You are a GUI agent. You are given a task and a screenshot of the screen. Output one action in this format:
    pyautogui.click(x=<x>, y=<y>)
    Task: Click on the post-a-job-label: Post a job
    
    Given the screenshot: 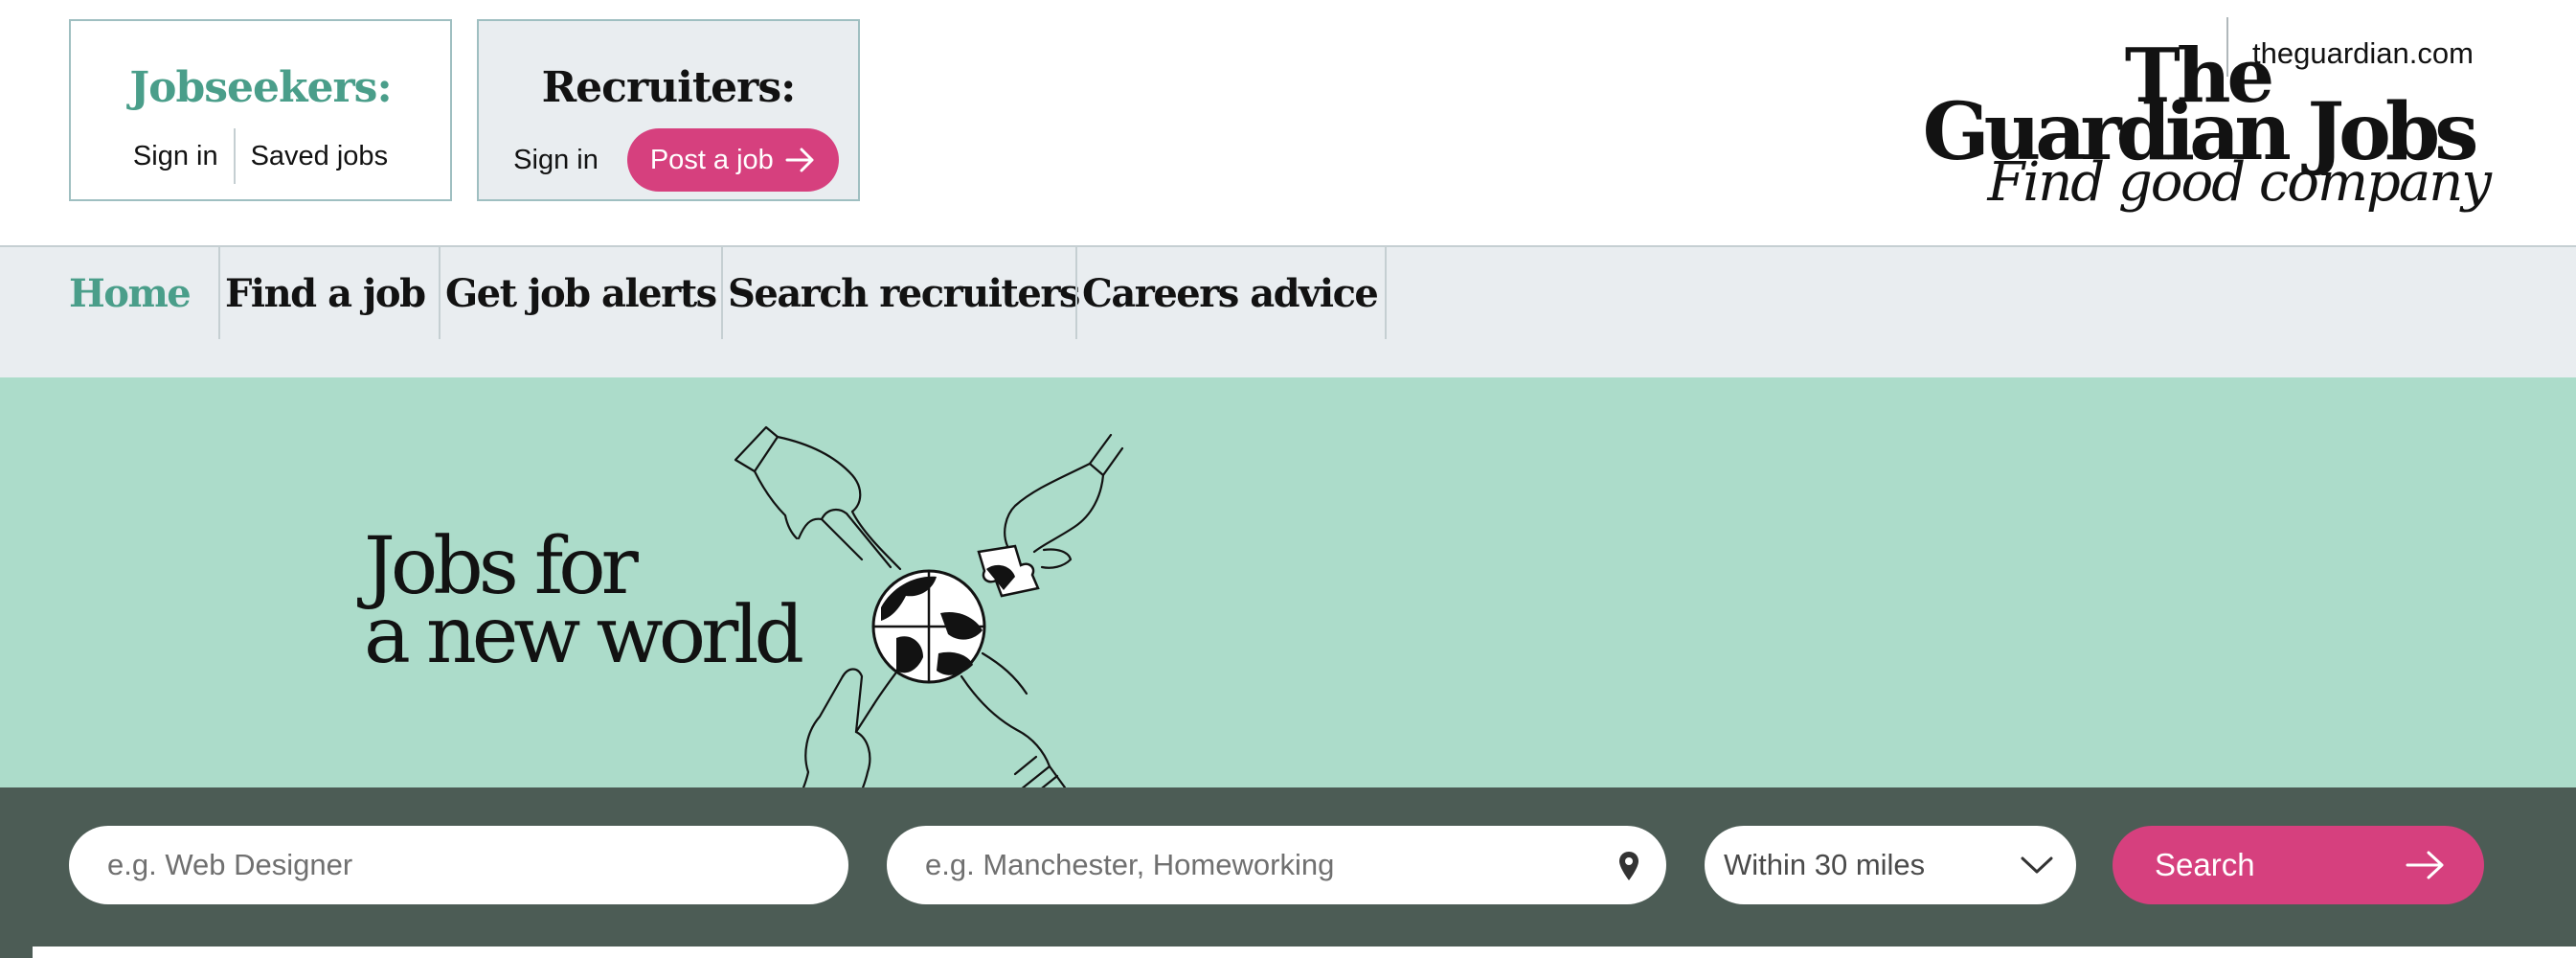 What is the action you would take?
    pyautogui.click(x=711, y=159)
    